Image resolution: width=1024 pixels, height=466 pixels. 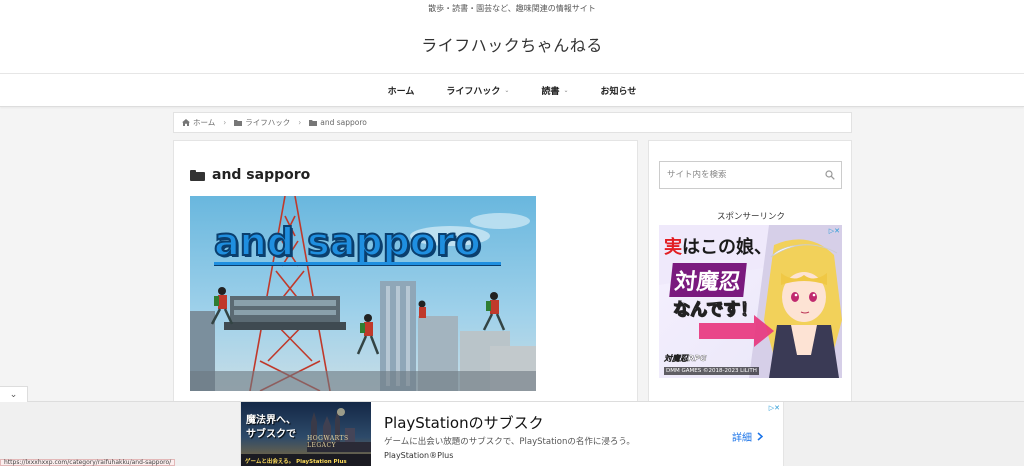 I want to click on breadcrumb-label: ホーム, so click(x=204, y=122).